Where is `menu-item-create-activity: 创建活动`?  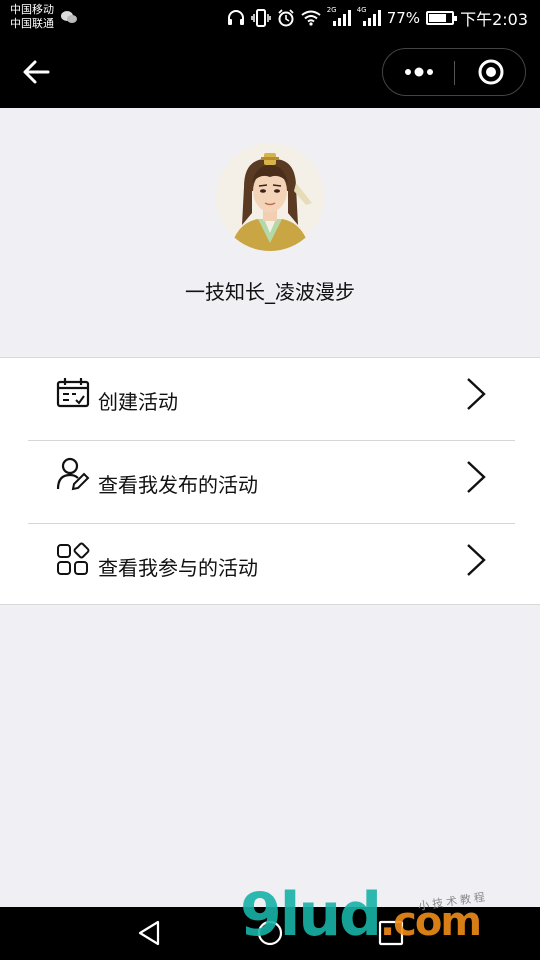
menu-item-create-activity: 创建活动 is located at coordinates (270, 399).